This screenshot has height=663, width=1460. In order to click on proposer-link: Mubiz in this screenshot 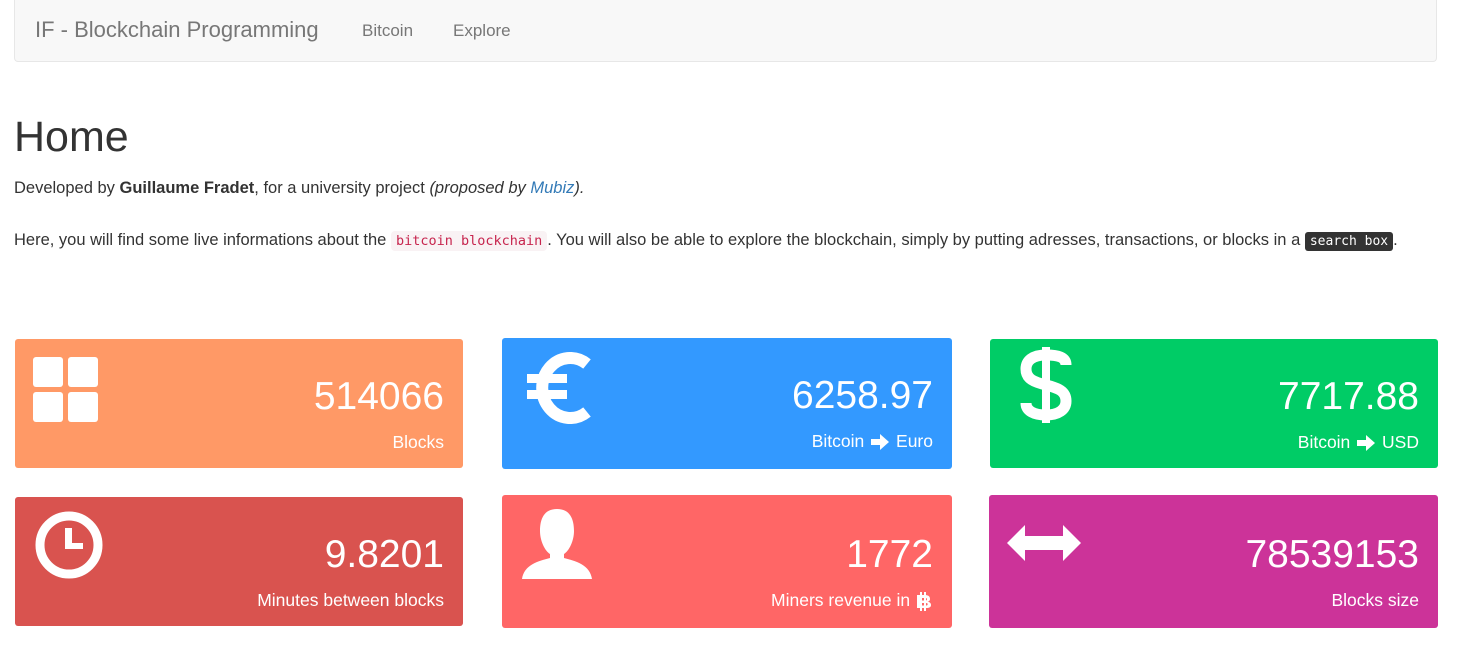, I will do `click(552, 188)`.